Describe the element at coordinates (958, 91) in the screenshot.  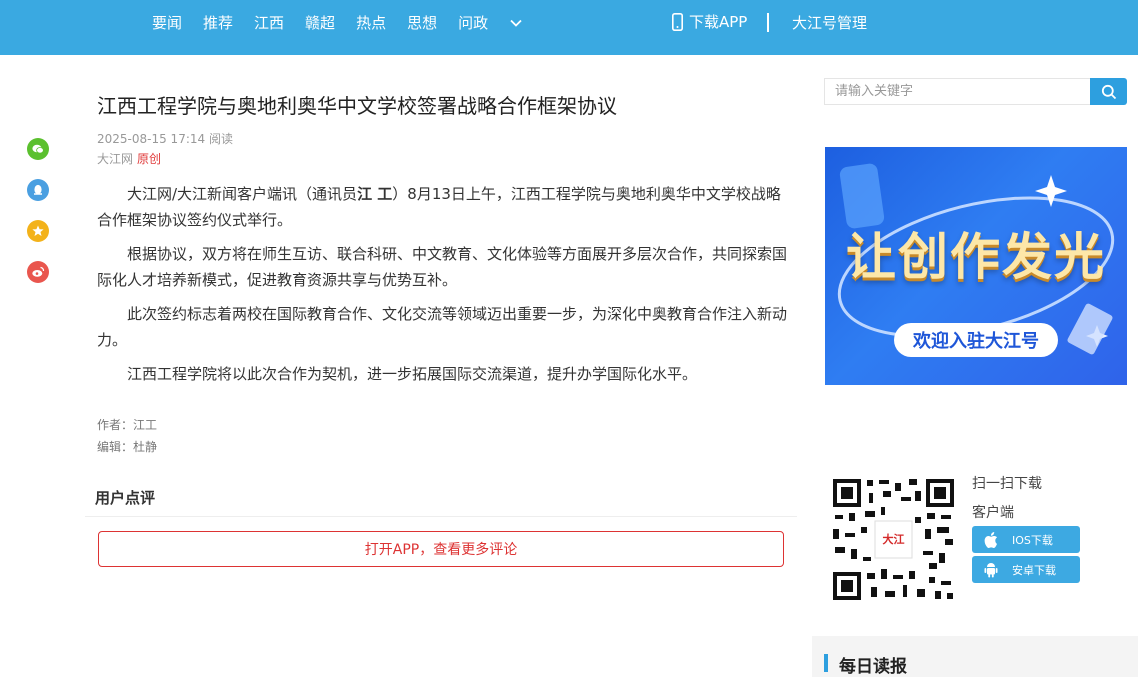
I see `search-input` at that location.